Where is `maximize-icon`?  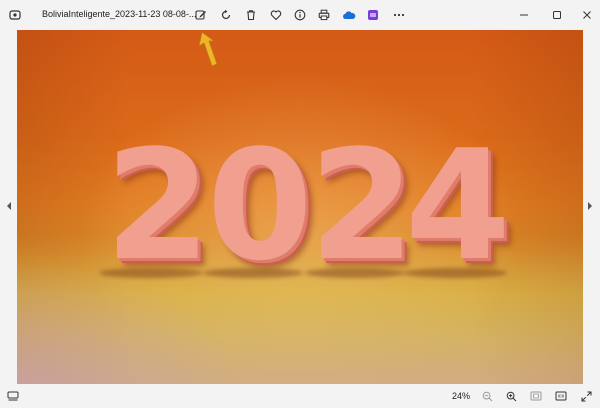 maximize-icon is located at coordinates (557, 15).